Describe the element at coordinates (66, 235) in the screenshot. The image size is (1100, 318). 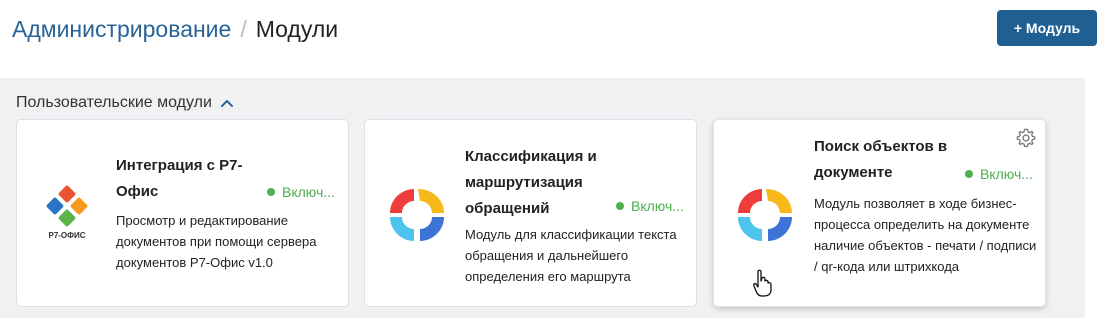
I see `r7-logo-caption: Р7-ОФИС` at that location.